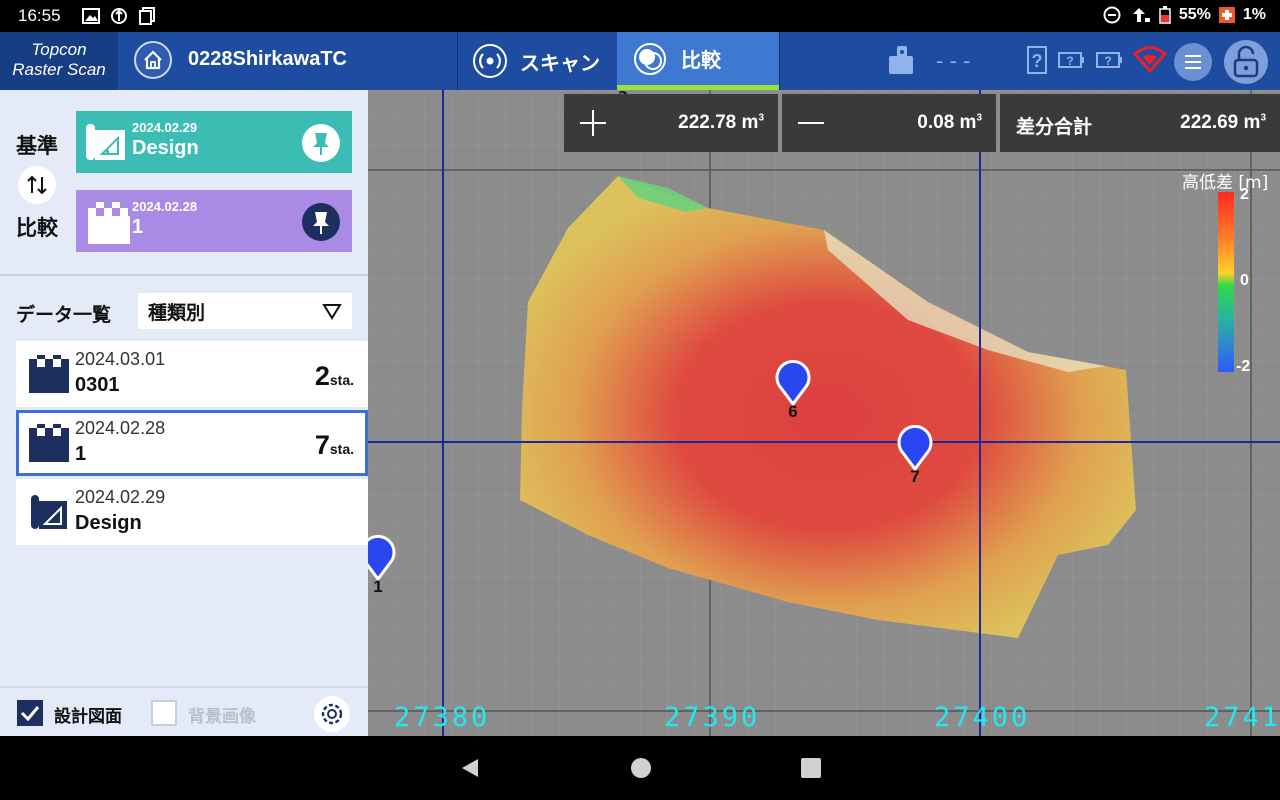  What do you see at coordinates (49, 443) in the screenshot?
I see `scan-icon` at bounding box center [49, 443].